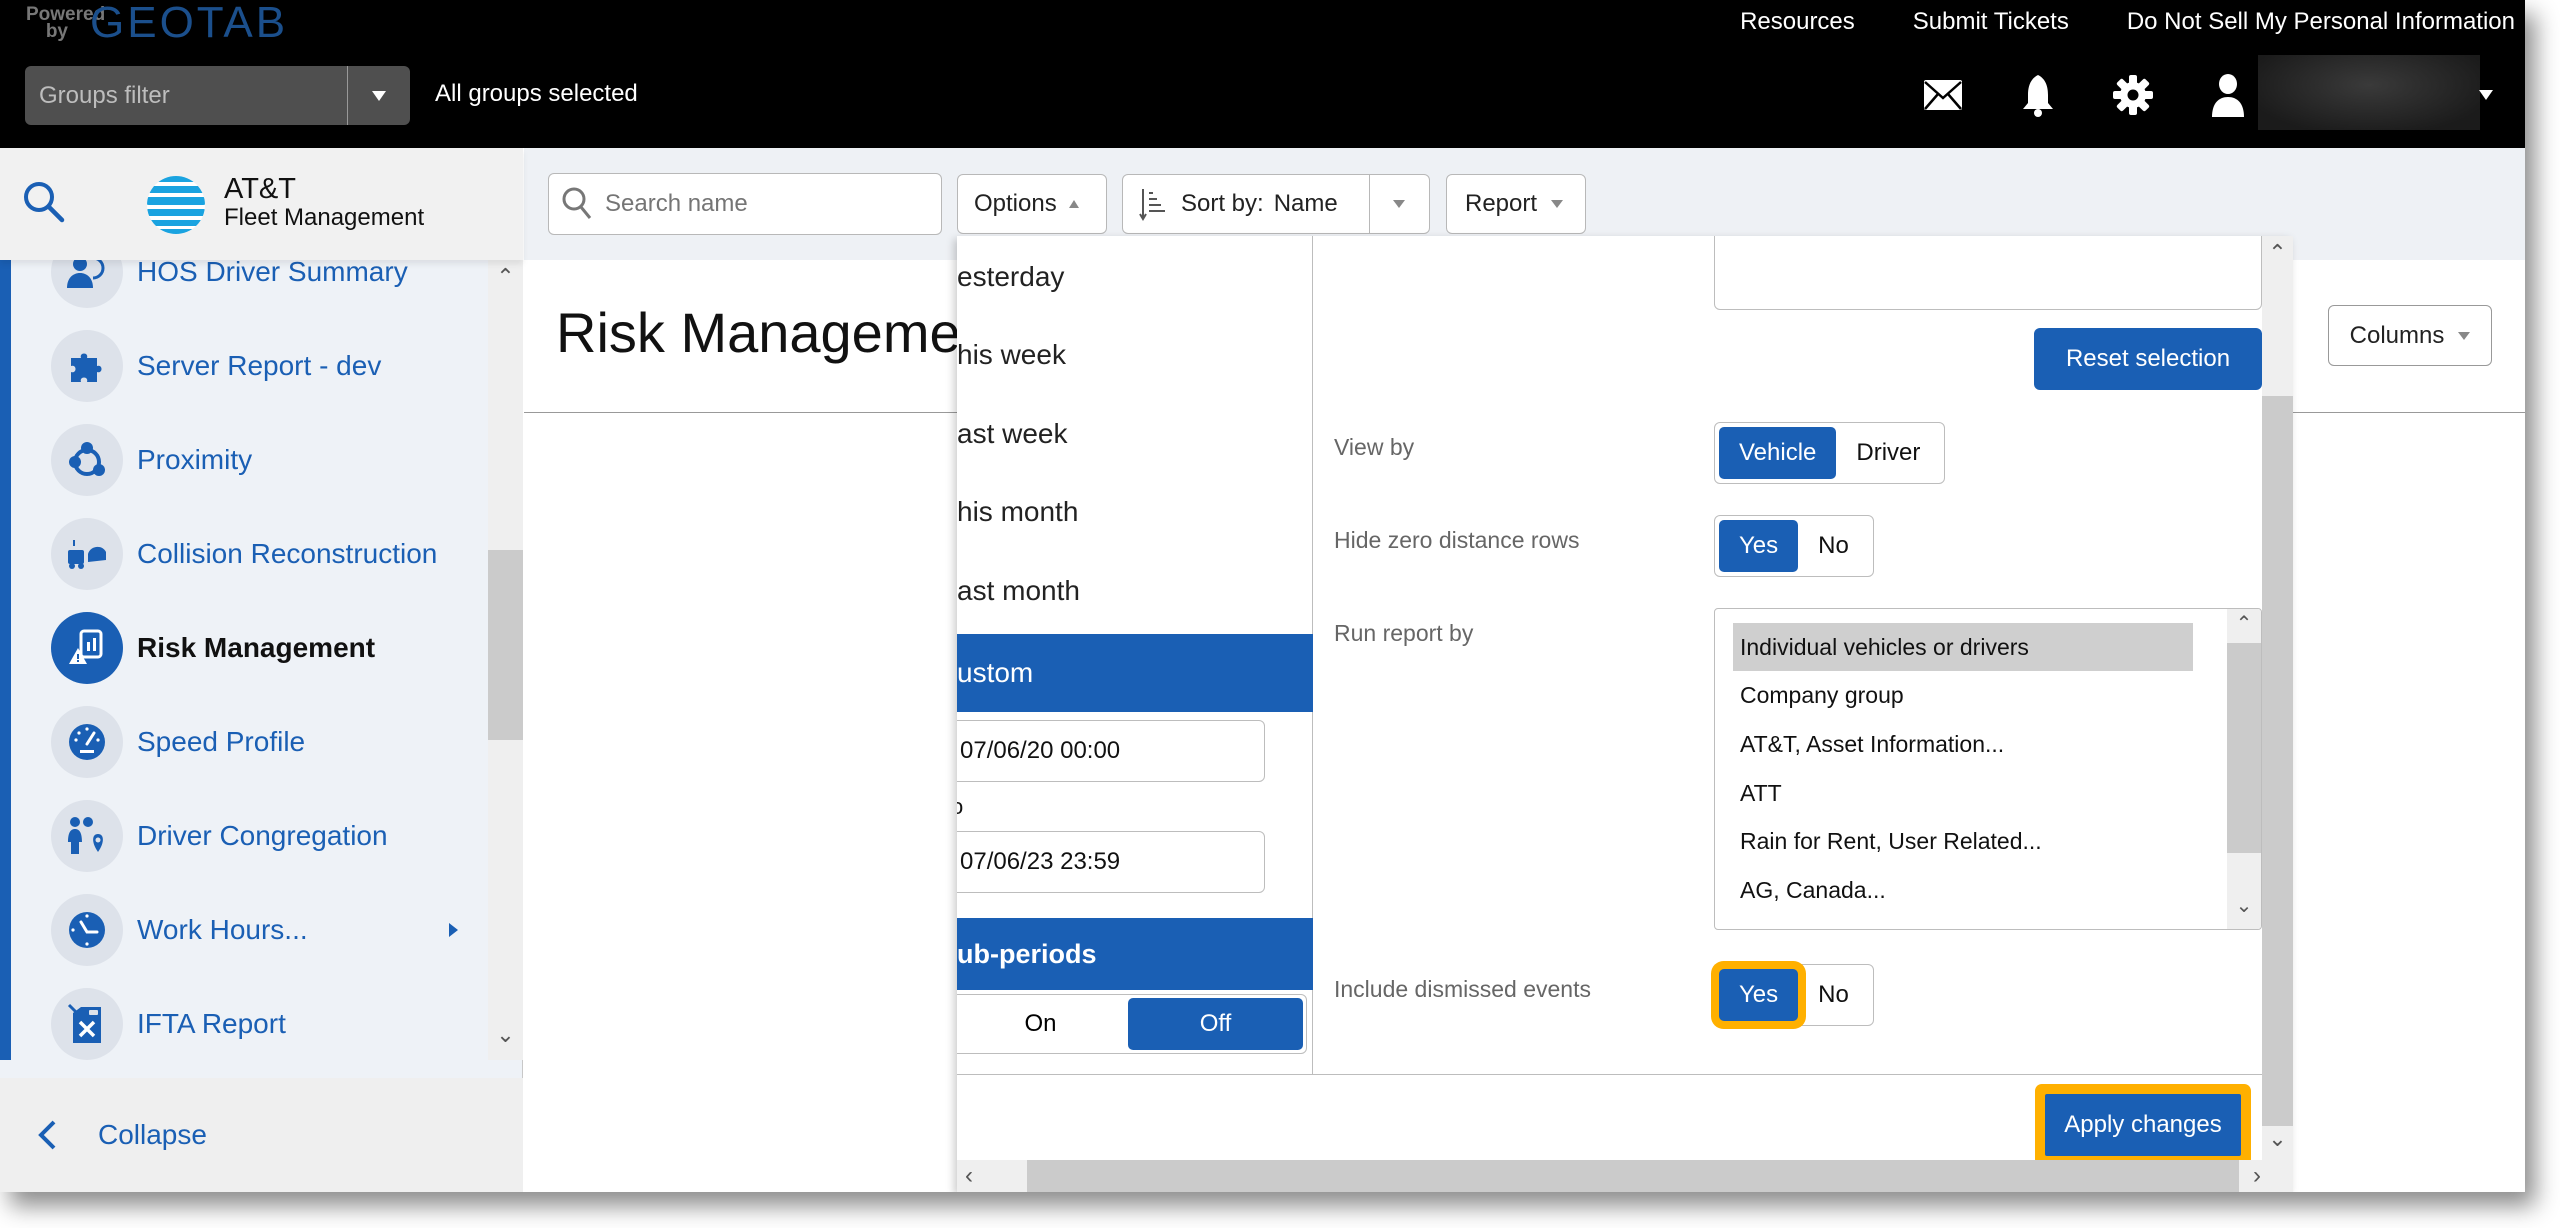 The width and height of the screenshot is (2560, 1228). What do you see at coordinates (186, 95) in the screenshot?
I see `groups-filter-input: Groups filter` at bounding box center [186, 95].